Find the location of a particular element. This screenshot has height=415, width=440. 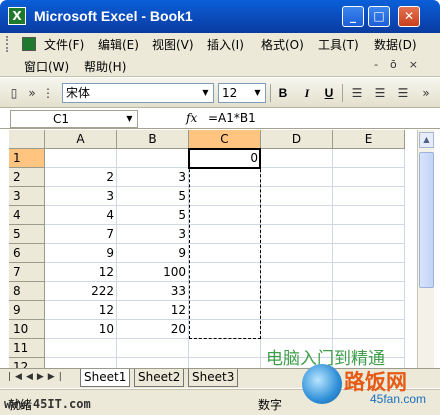

column-header-b: B is located at coordinates (153, 139).